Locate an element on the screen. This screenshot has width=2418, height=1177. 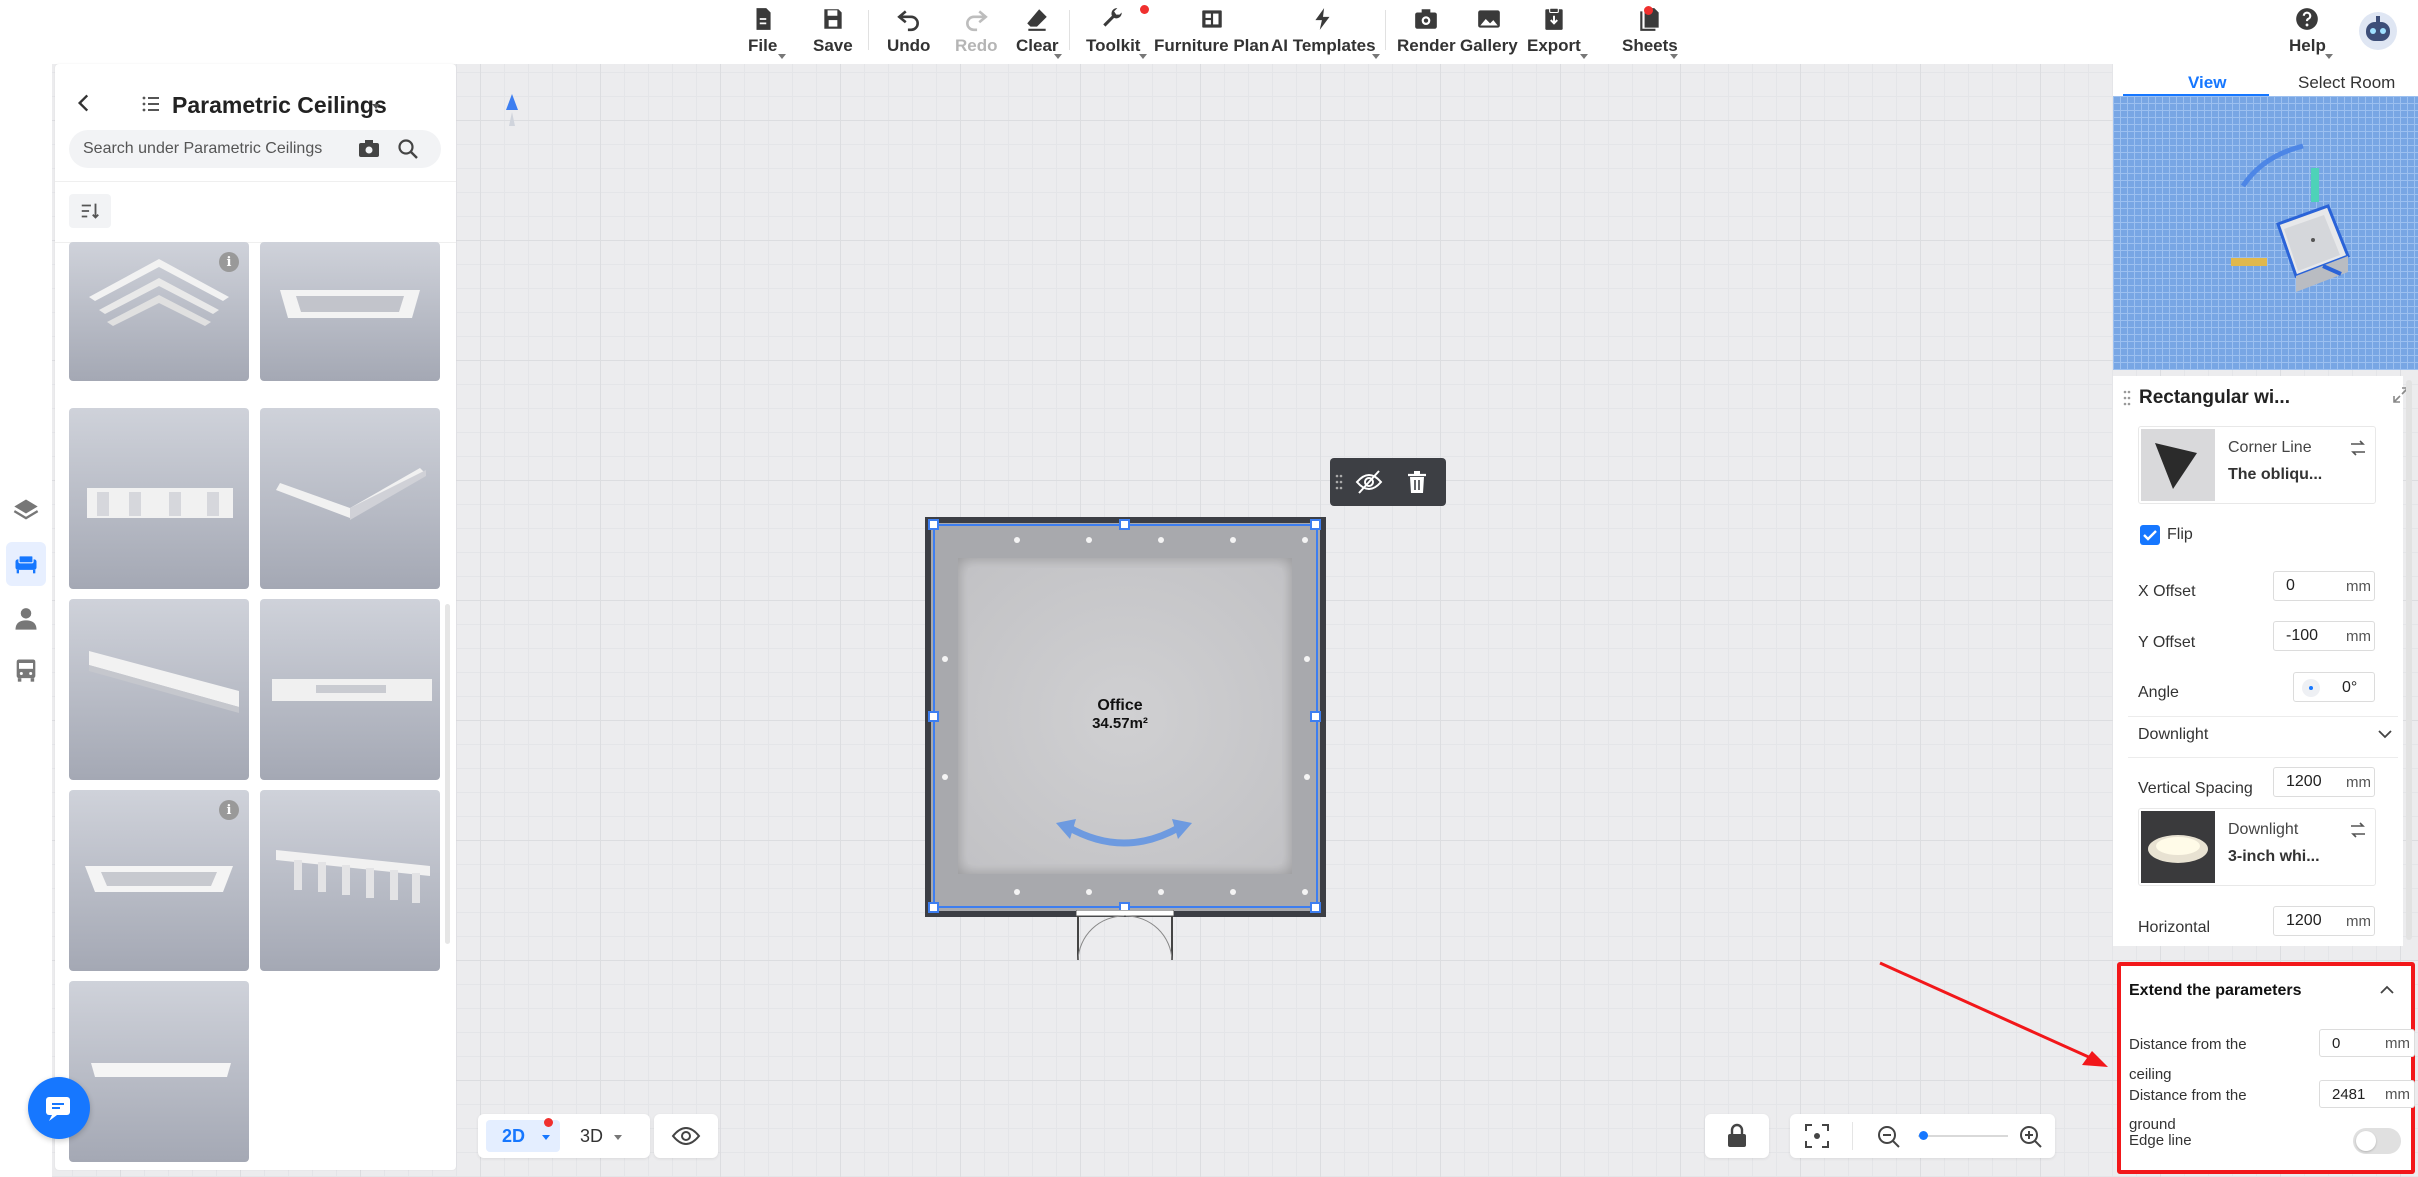
edge-line-toggle is located at coordinates (2377, 1141).